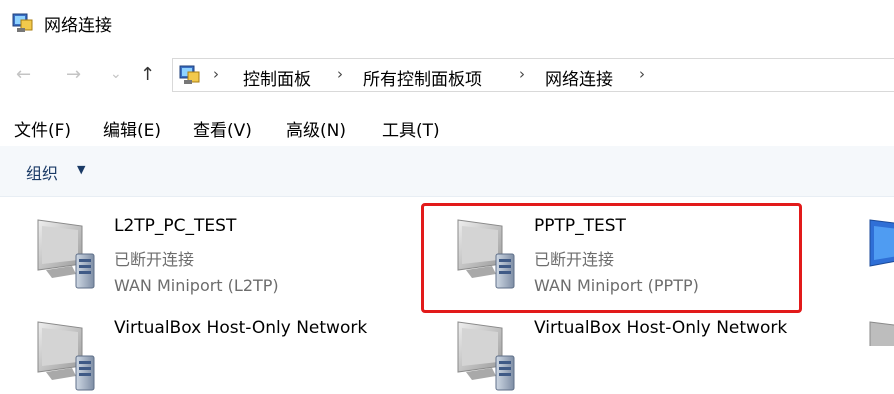 The width and height of the screenshot is (894, 394). I want to click on menu-advanced: 高级(N), so click(316, 128).